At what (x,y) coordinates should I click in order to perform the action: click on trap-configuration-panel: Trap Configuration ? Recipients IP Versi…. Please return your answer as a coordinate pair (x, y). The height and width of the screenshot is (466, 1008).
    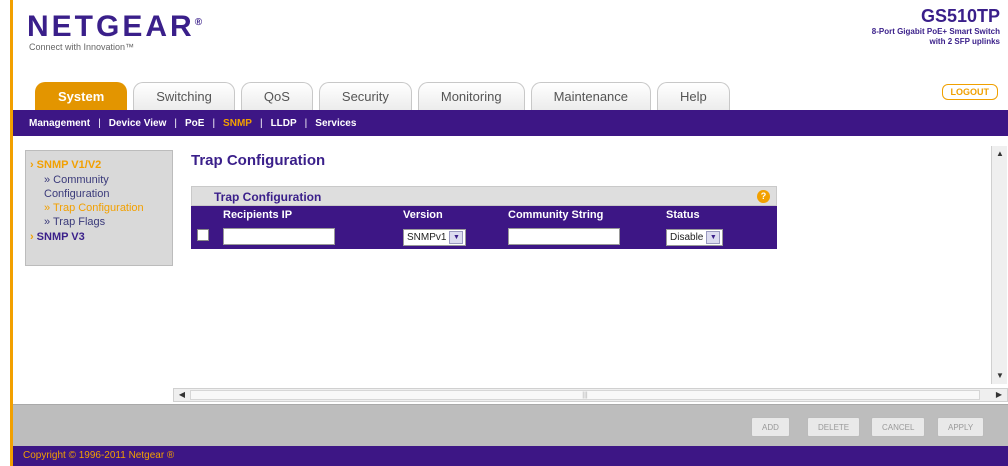
    Looking at the image, I should click on (484, 217).